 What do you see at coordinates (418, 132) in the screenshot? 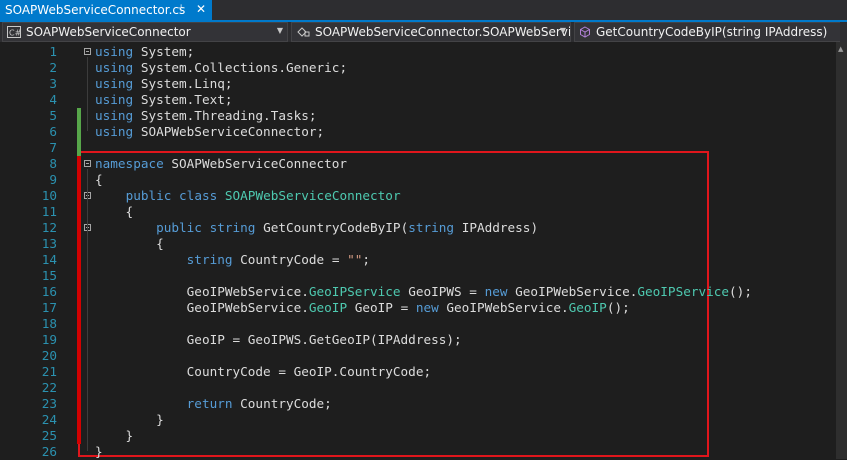
I see `code-line: 6 using SOAPWebServiceConnector;` at bounding box center [418, 132].